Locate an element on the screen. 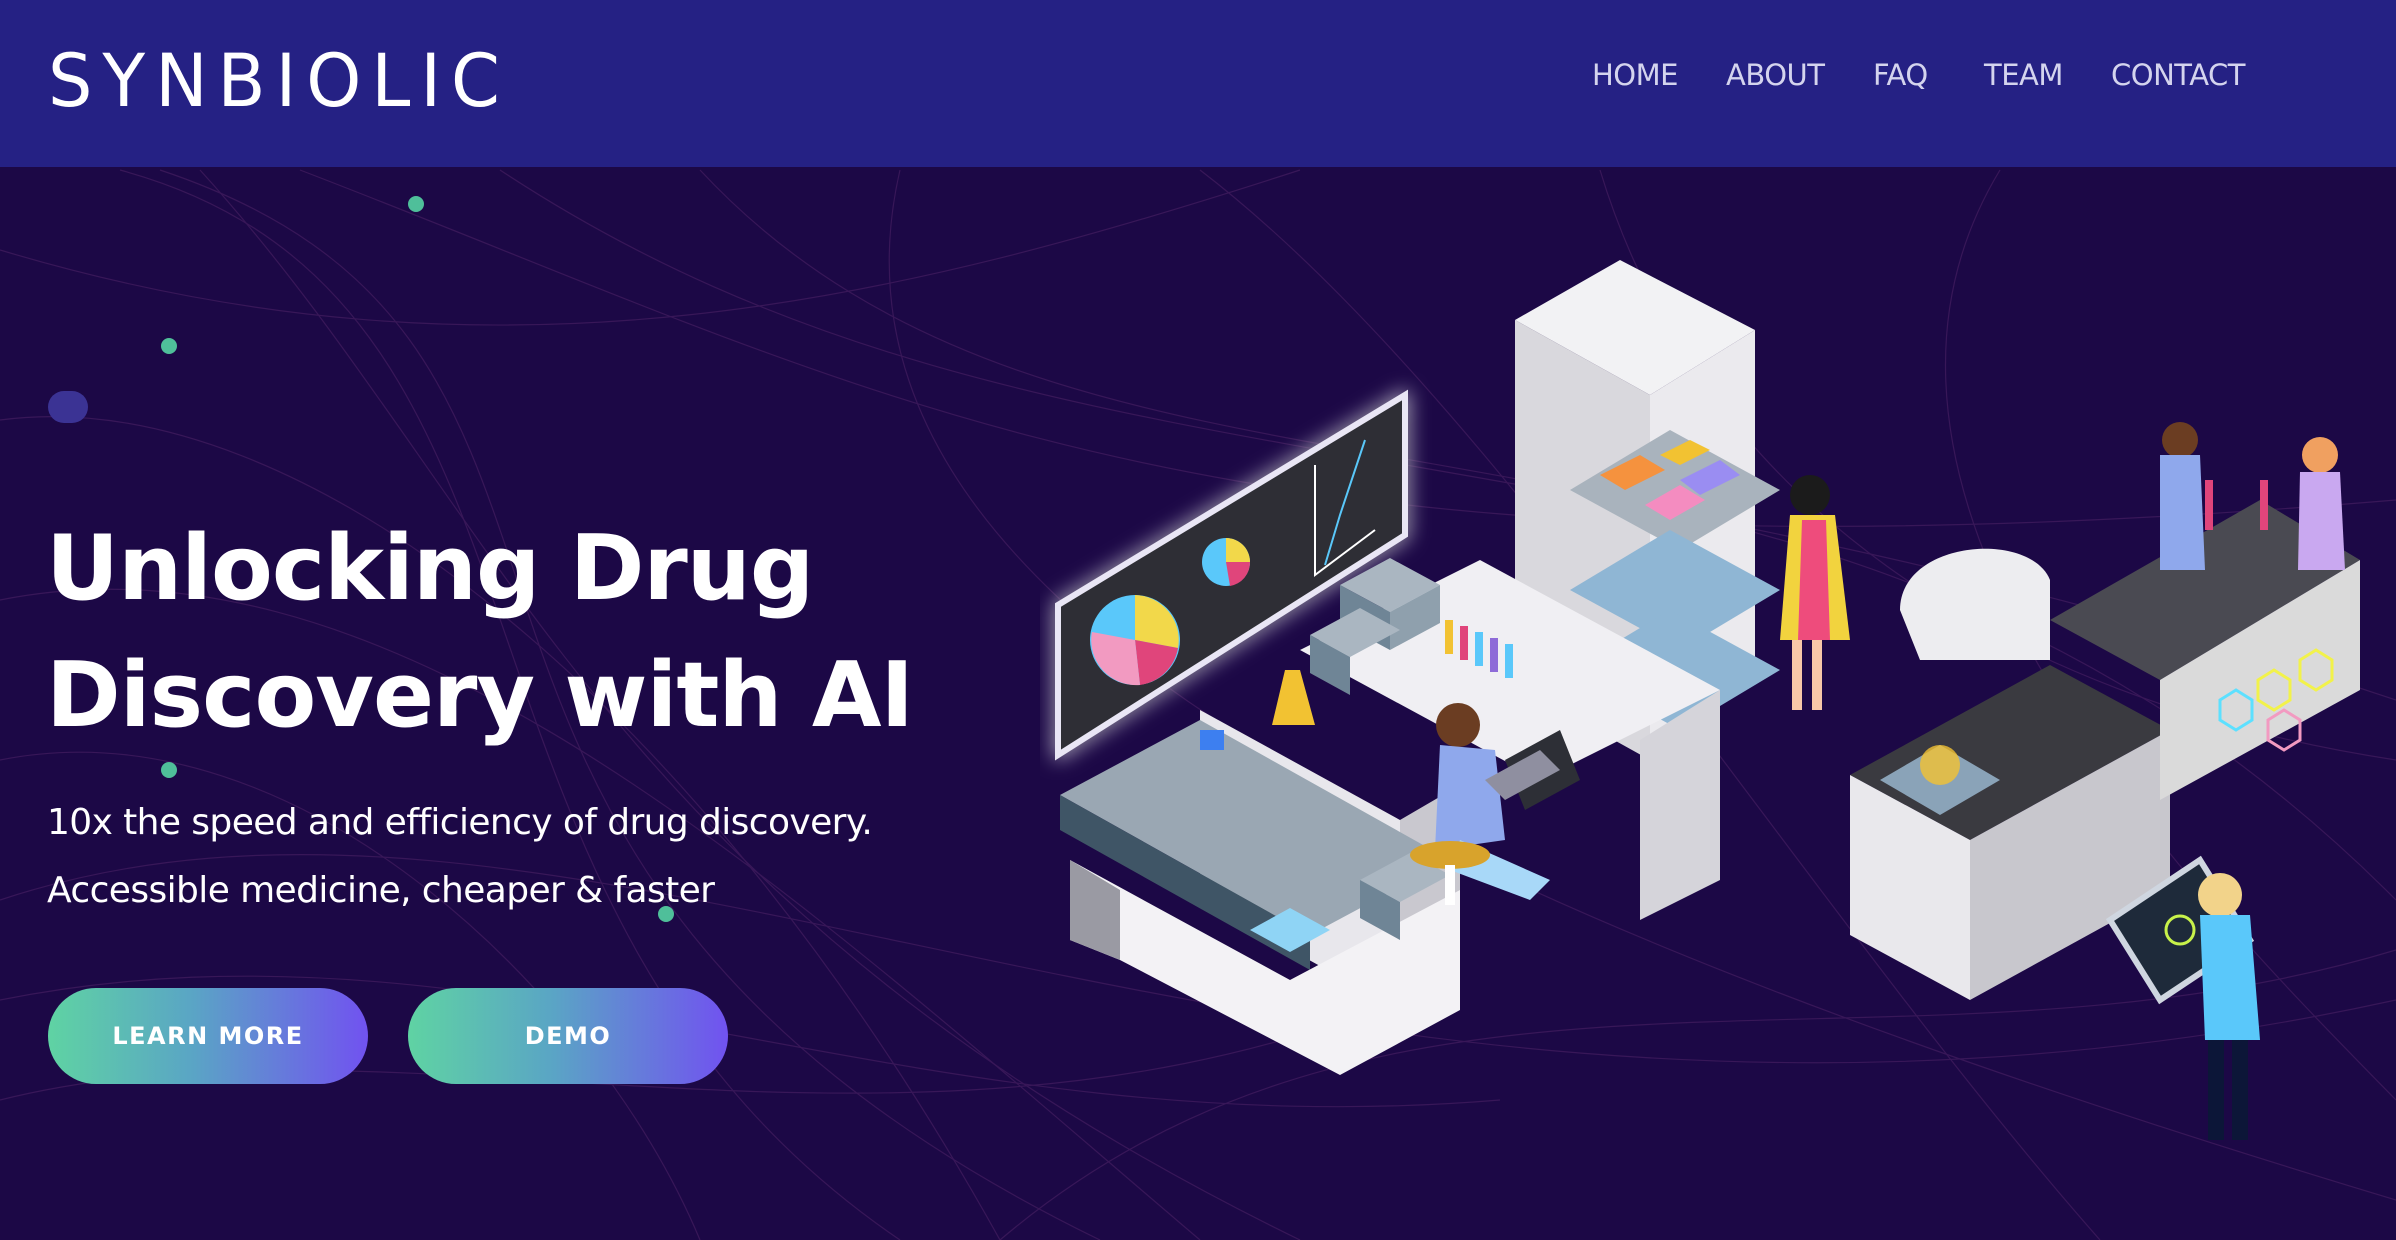  hero-title-line-1: Unlocking Drug is located at coordinates (430, 568).